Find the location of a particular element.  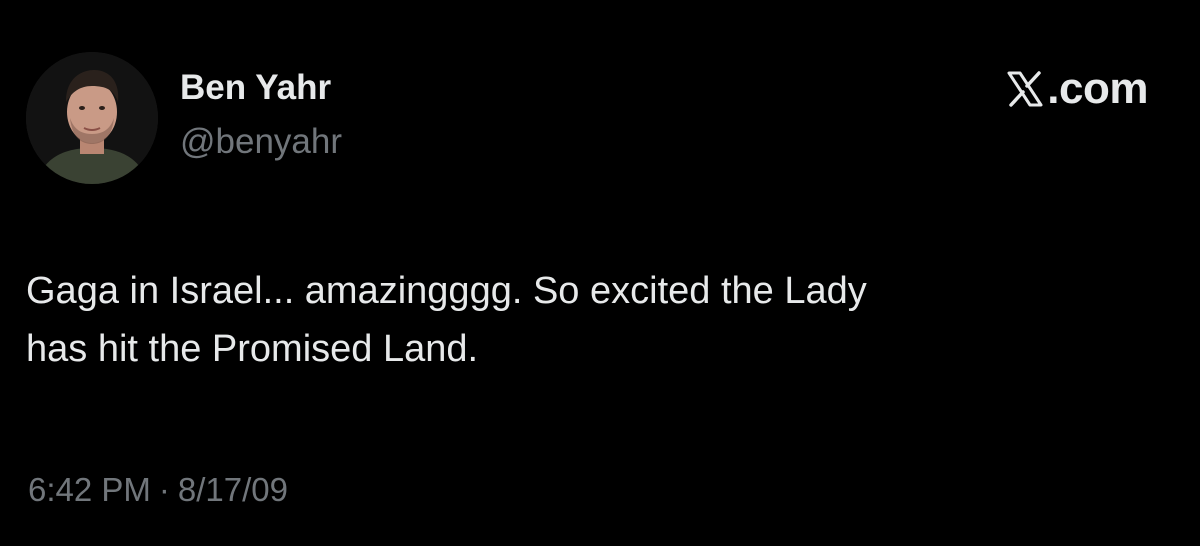

avatar-image is located at coordinates (92, 118).